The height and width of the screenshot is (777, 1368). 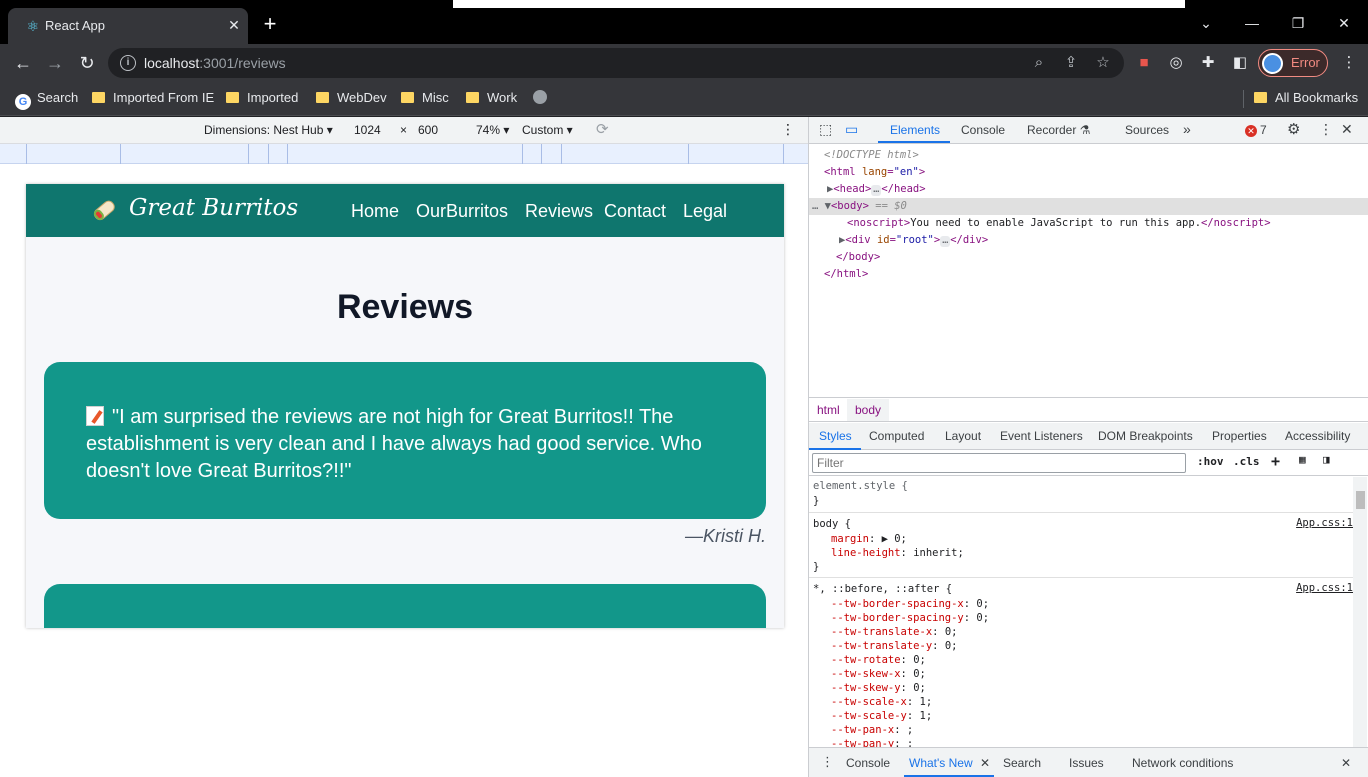 What do you see at coordinates (825, 129) in the screenshot?
I see `inspect-element-icon: ⬚` at bounding box center [825, 129].